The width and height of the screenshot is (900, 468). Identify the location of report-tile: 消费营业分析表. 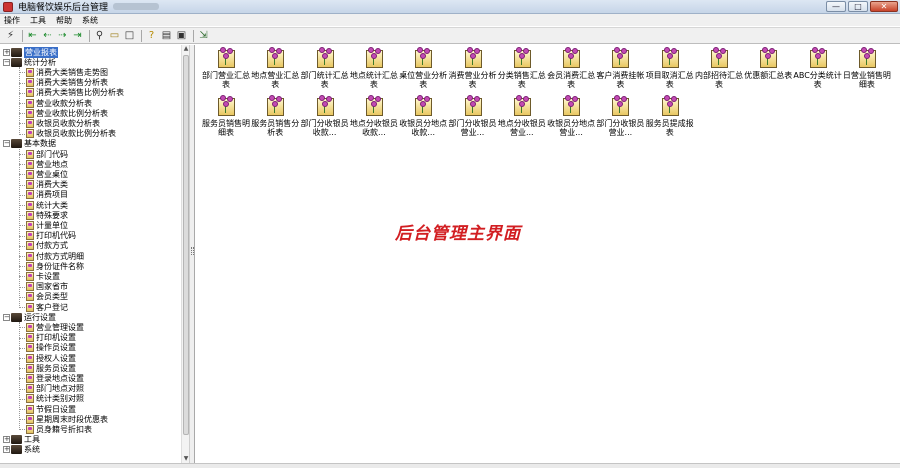
(473, 74).